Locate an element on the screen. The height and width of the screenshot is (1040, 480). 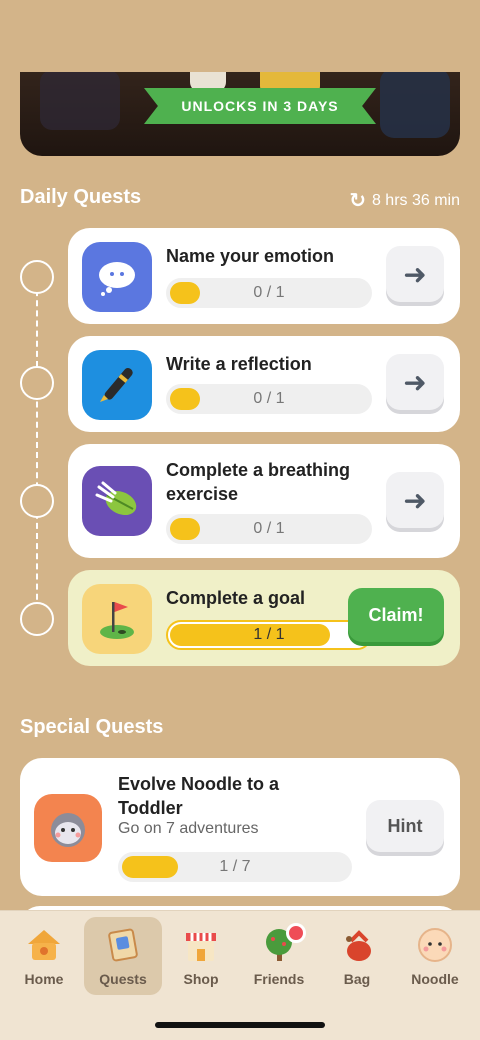
quest-card: Write a reflection 0 / 1 ➜ is located at coordinates (264, 384).